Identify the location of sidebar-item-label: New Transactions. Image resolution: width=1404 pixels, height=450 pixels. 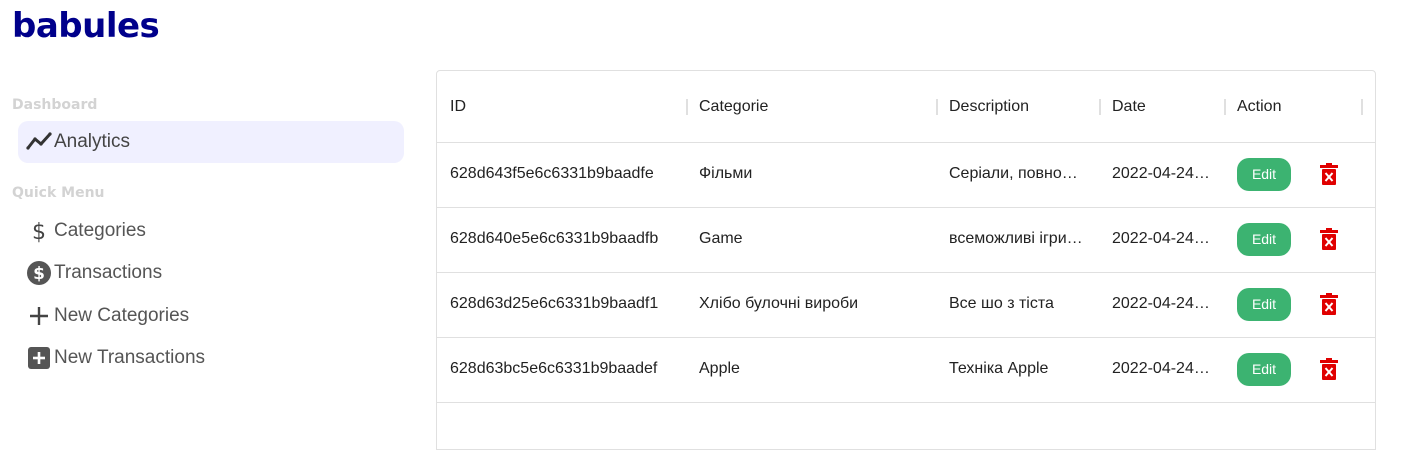
(130, 357).